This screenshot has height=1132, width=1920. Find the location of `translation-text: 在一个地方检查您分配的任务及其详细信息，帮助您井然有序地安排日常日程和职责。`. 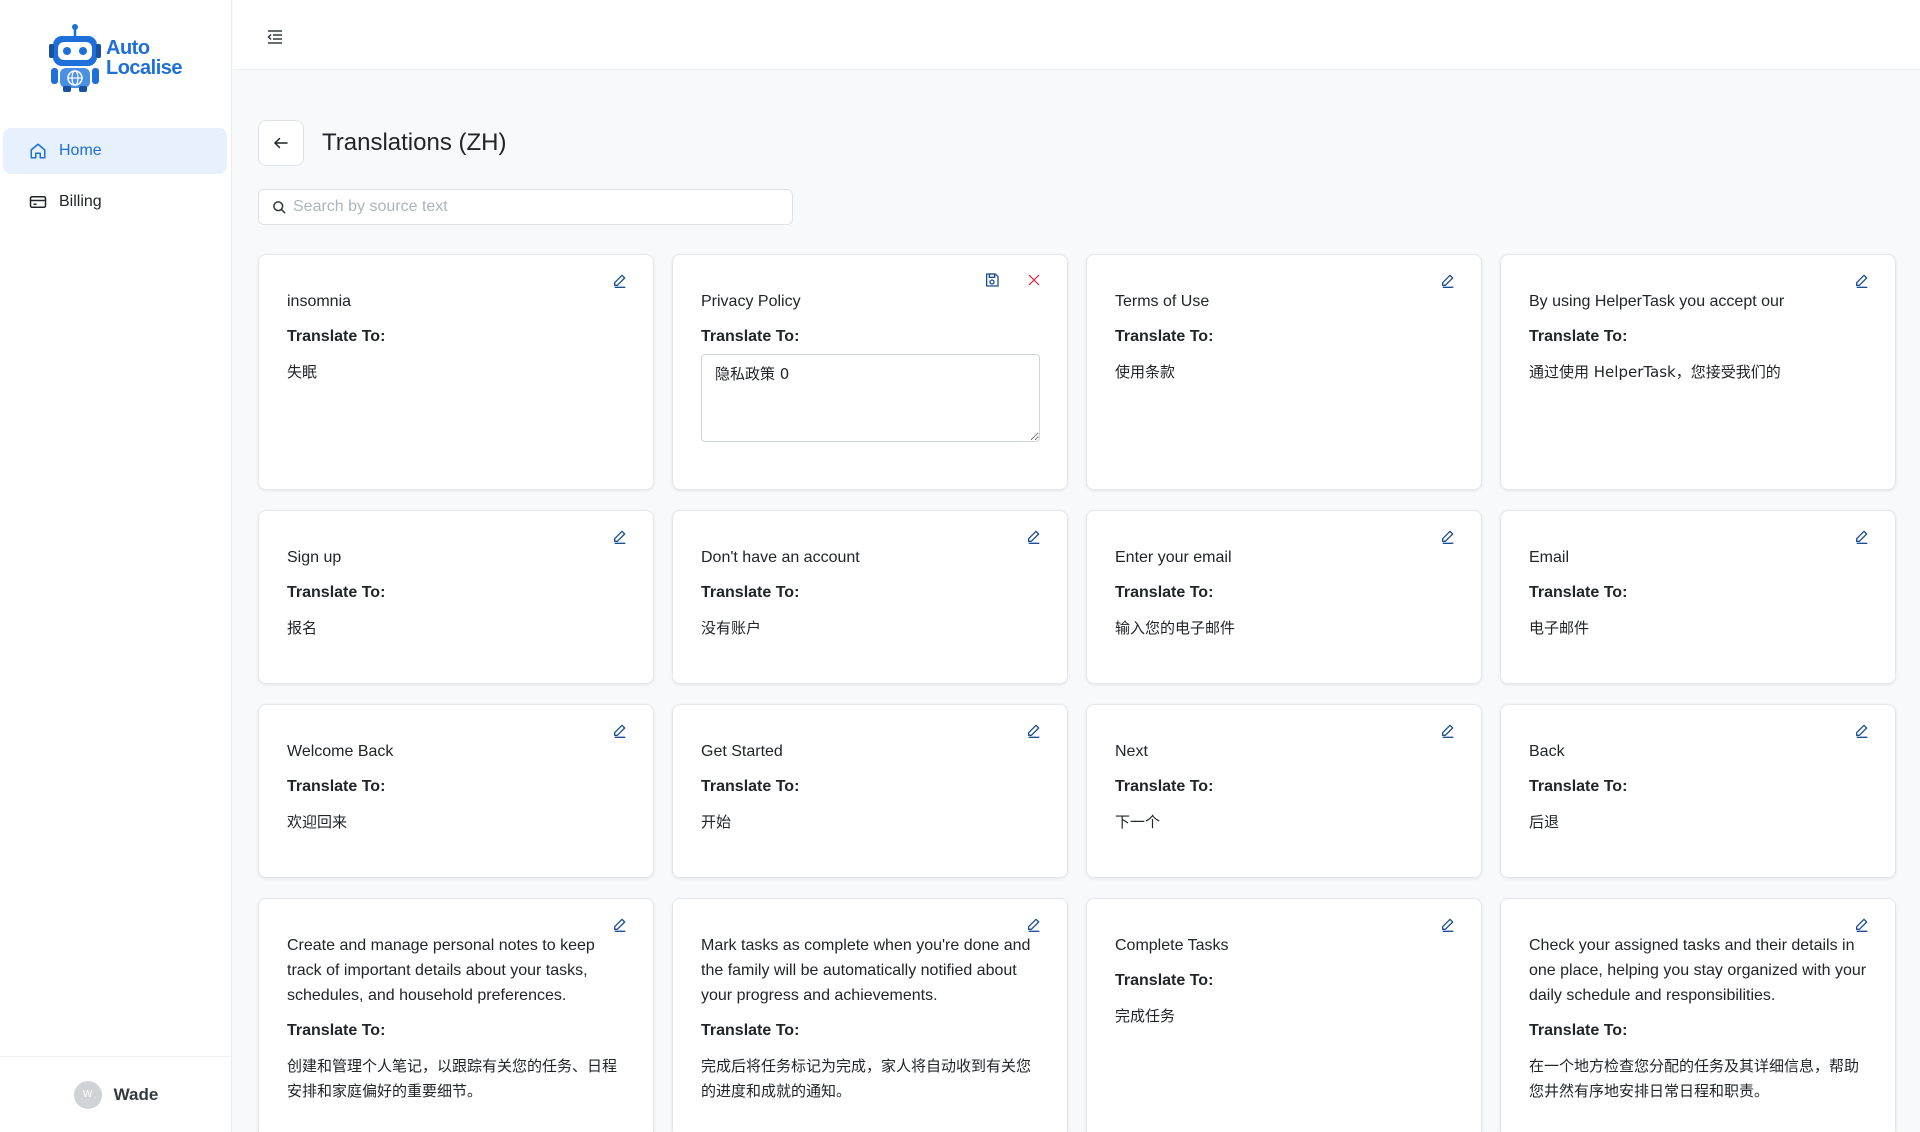

translation-text: 在一个地方检查您分配的任务及其详细信息，帮助您井然有序地安排日常日程和职责。 is located at coordinates (1694, 1078).